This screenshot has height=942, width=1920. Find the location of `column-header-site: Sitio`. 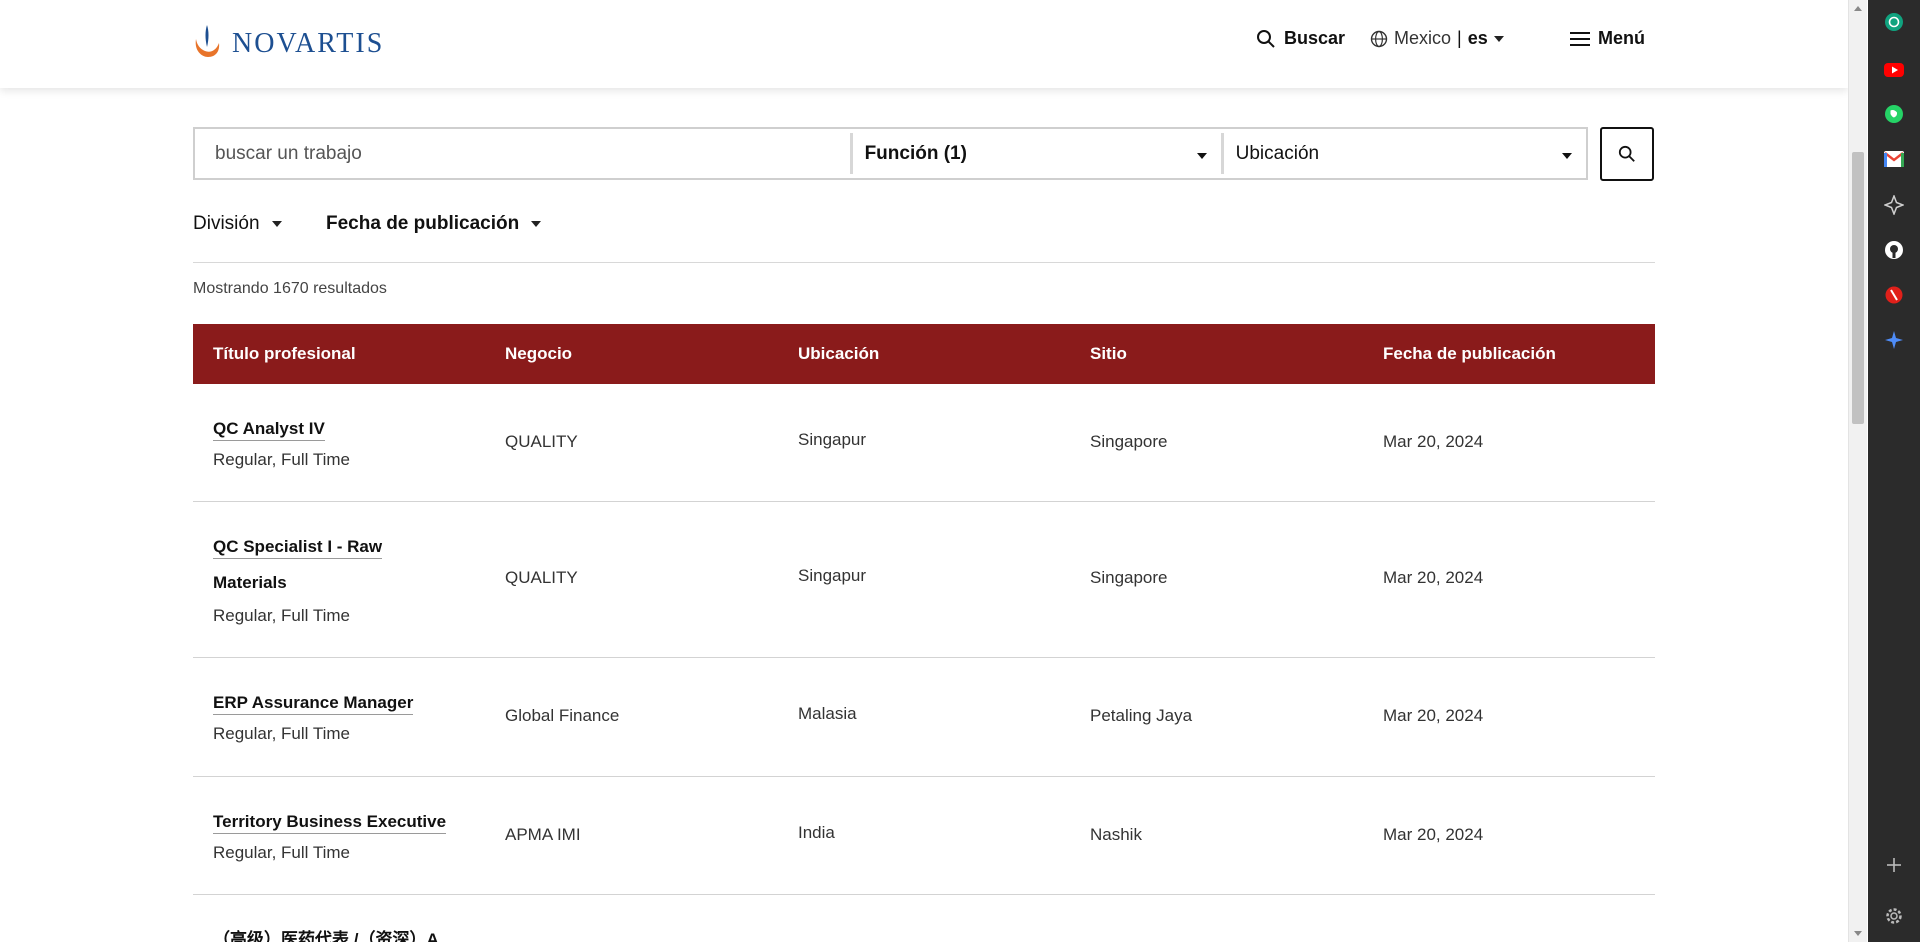

column-header-site: Sitio is located at coordinates (1108, 354).